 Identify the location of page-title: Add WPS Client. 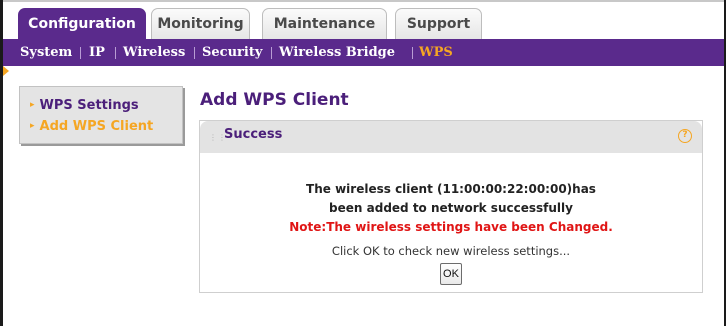
(274, 100).